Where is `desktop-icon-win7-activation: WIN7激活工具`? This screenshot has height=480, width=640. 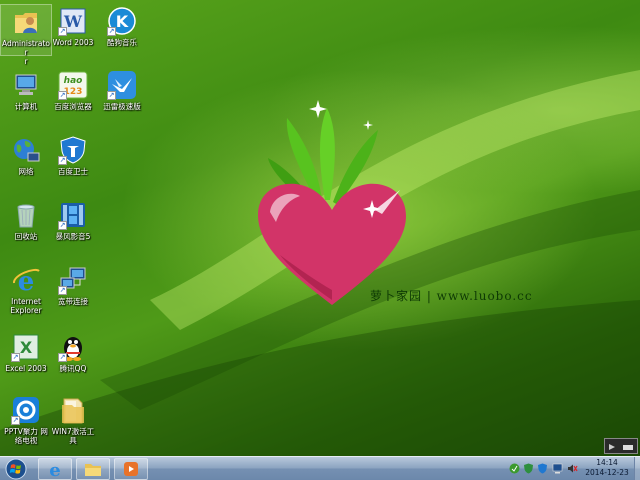 desktop-icon-win7-activation: WIN7激活工具 is located at coordinates (73, 419).